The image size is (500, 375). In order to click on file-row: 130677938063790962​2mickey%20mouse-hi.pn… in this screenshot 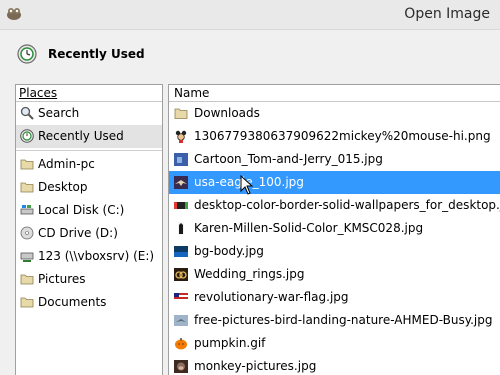, I will do `click(334, 136)`.